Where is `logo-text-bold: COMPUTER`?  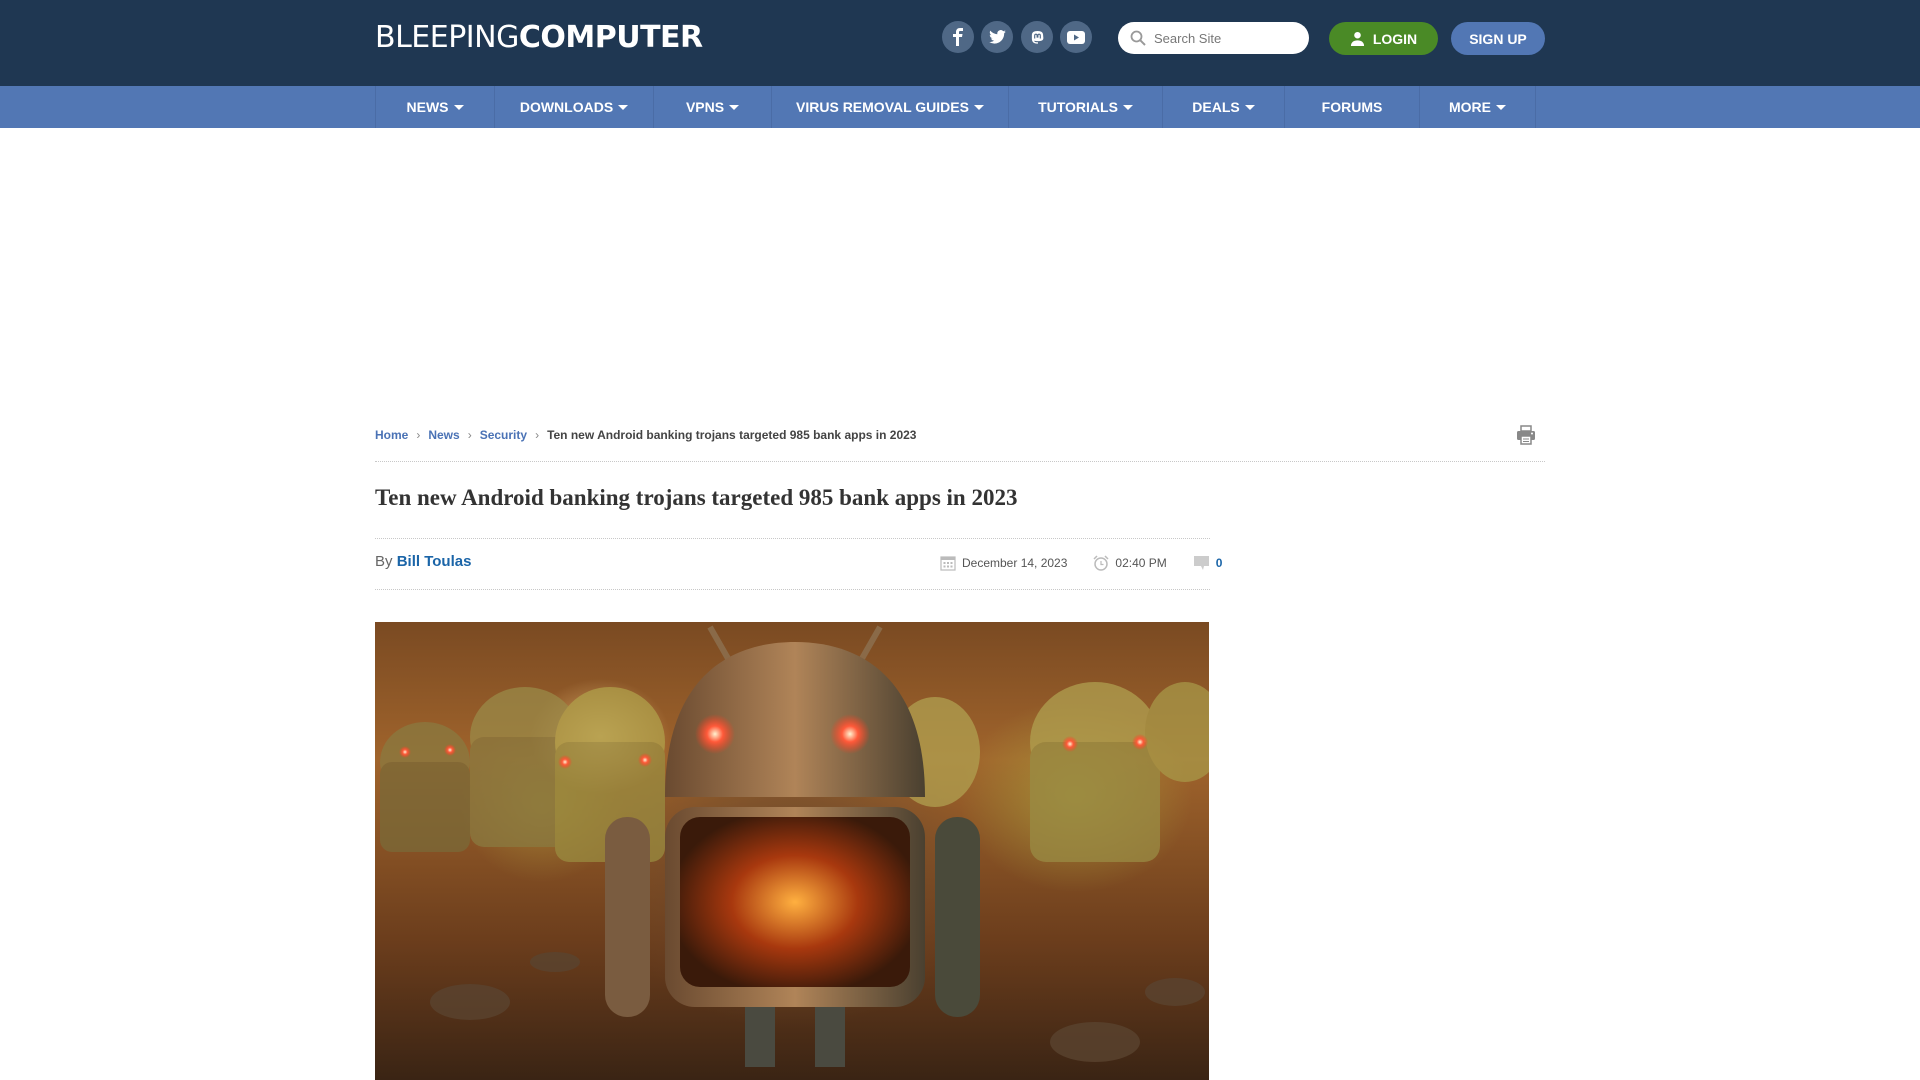 logo-text-bold: COMPUTER is located at coordinates (610, 37).